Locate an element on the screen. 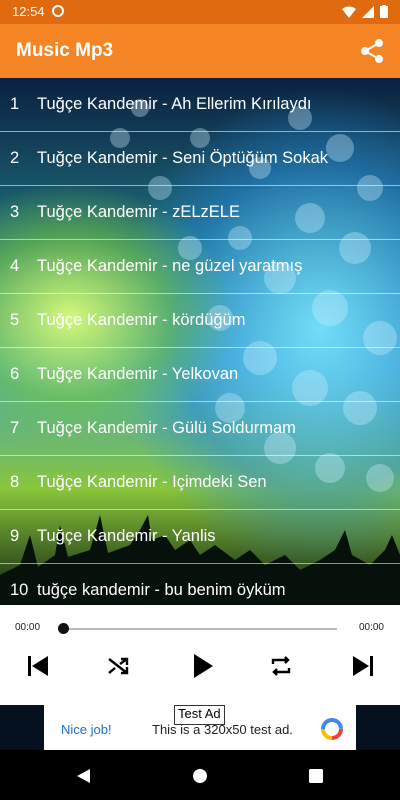  ad-logo-icon is located at coordinates (332, 729).